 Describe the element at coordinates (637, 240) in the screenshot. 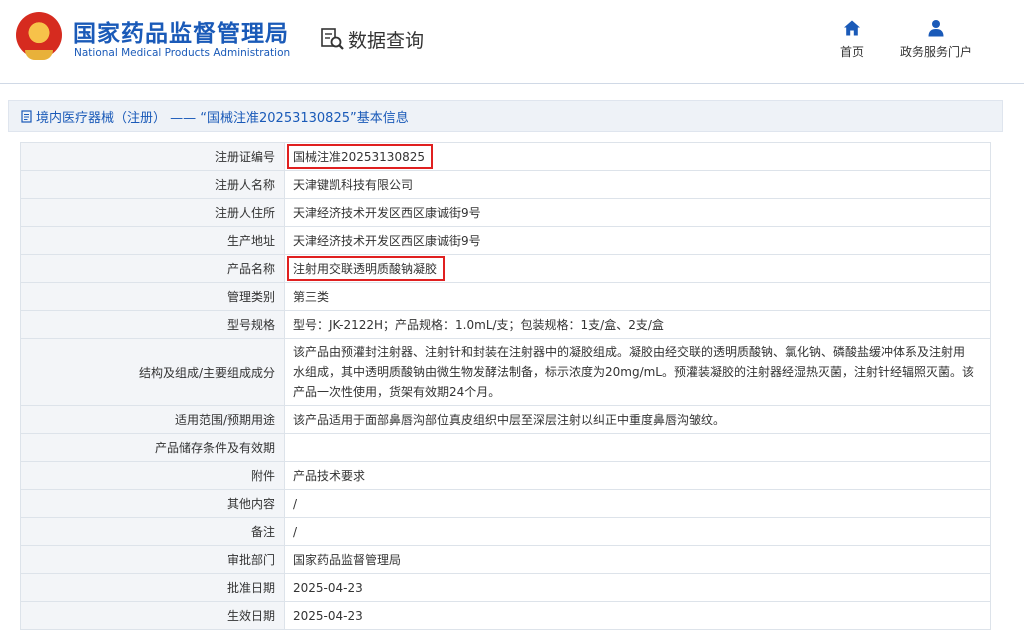

I see `production-address-value: 天津经济技术开发区西区康诚街9号` at that location.